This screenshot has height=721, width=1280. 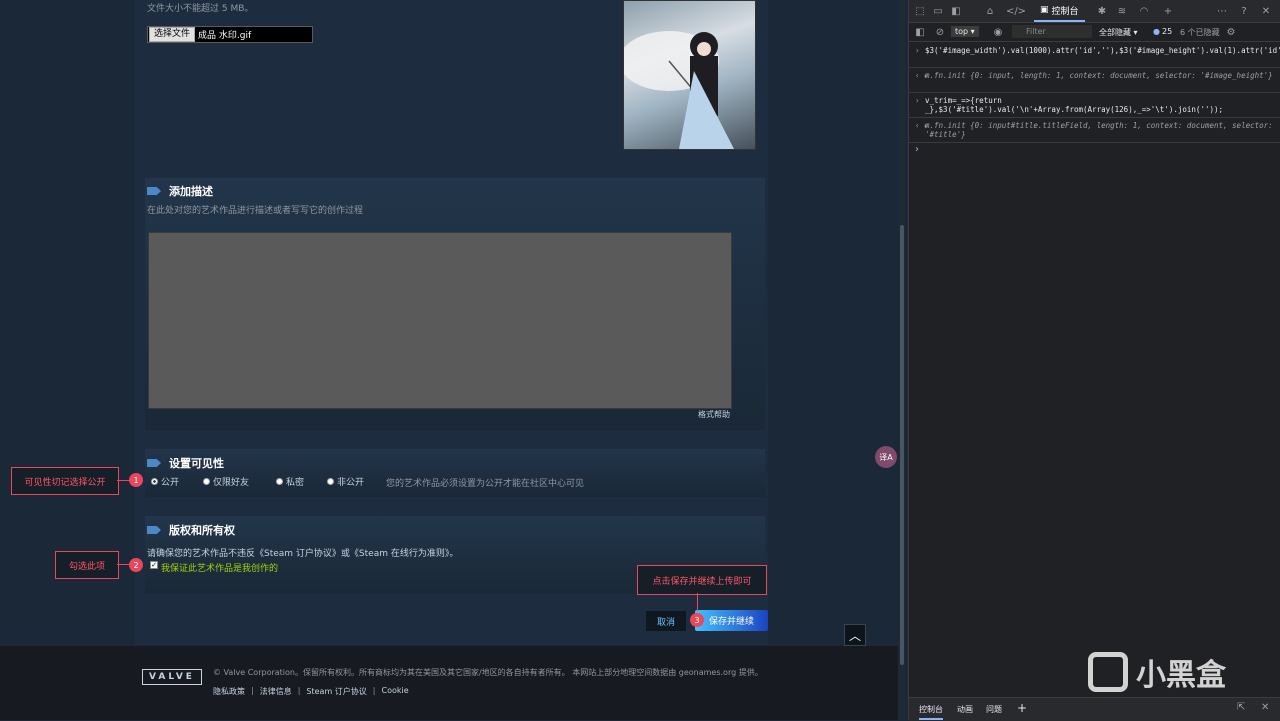 What do you see at coordinates (172, 677) in the screenshot?
I see `valve-logo: VALVE` at bounding box center [172, 677].